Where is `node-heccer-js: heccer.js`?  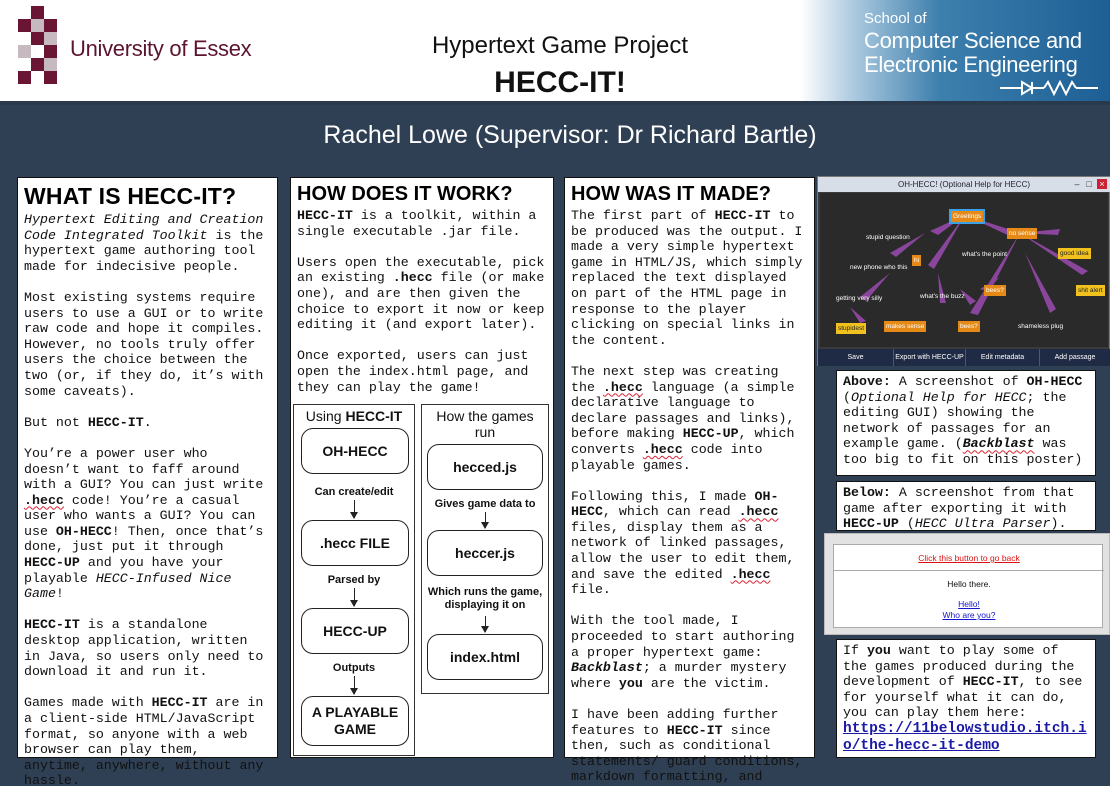 node-heccer-js: heccer.js is located at coordinates (485, 553).